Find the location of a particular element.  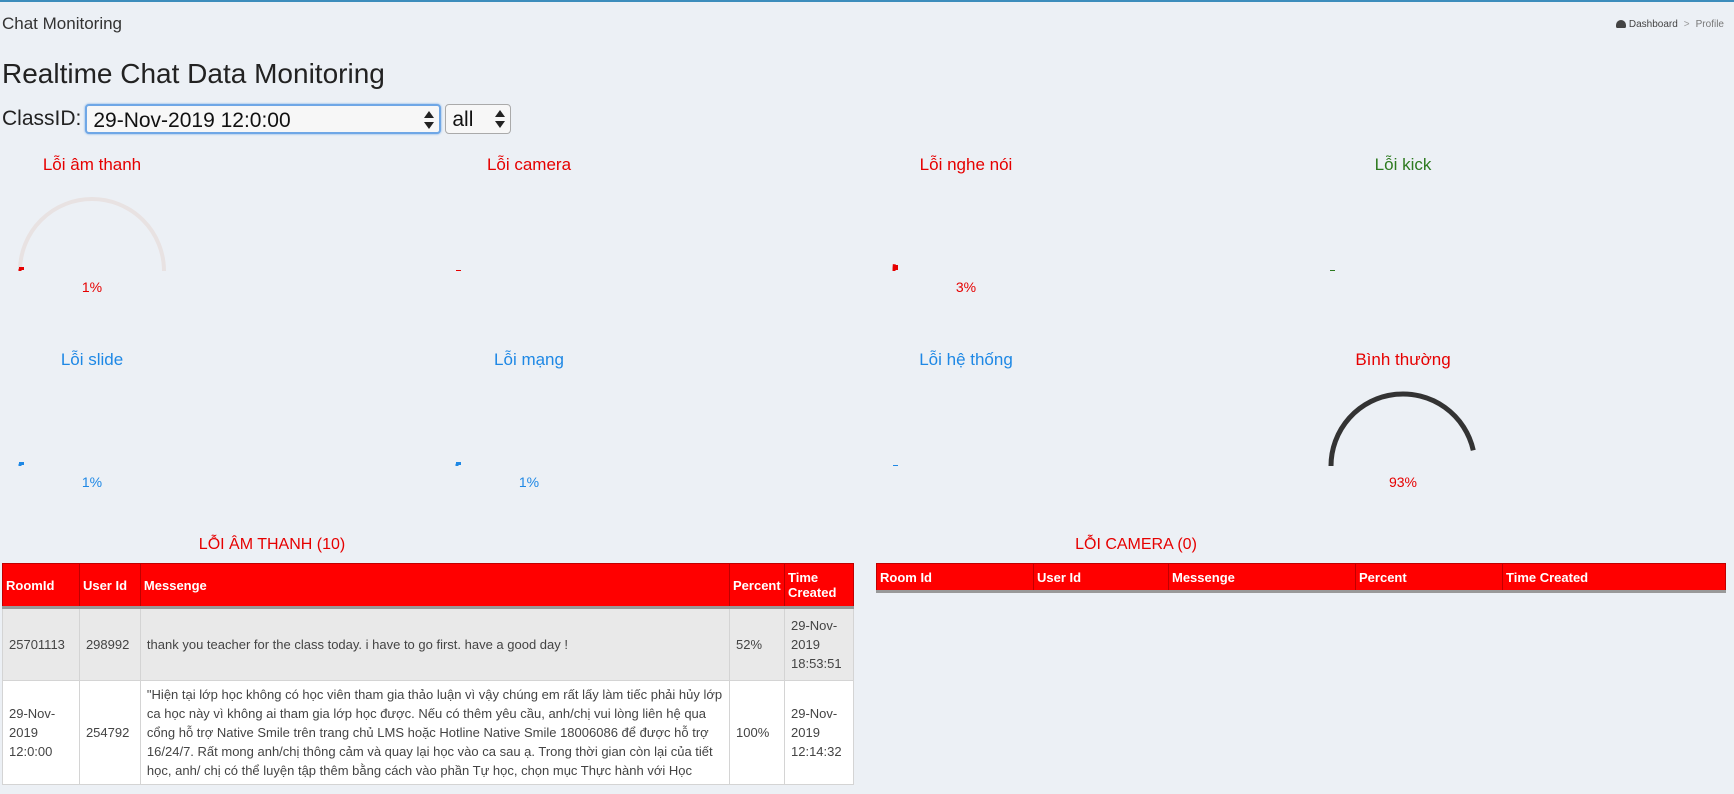

cell-userid: 254792 is located at coordinates (109, 732).